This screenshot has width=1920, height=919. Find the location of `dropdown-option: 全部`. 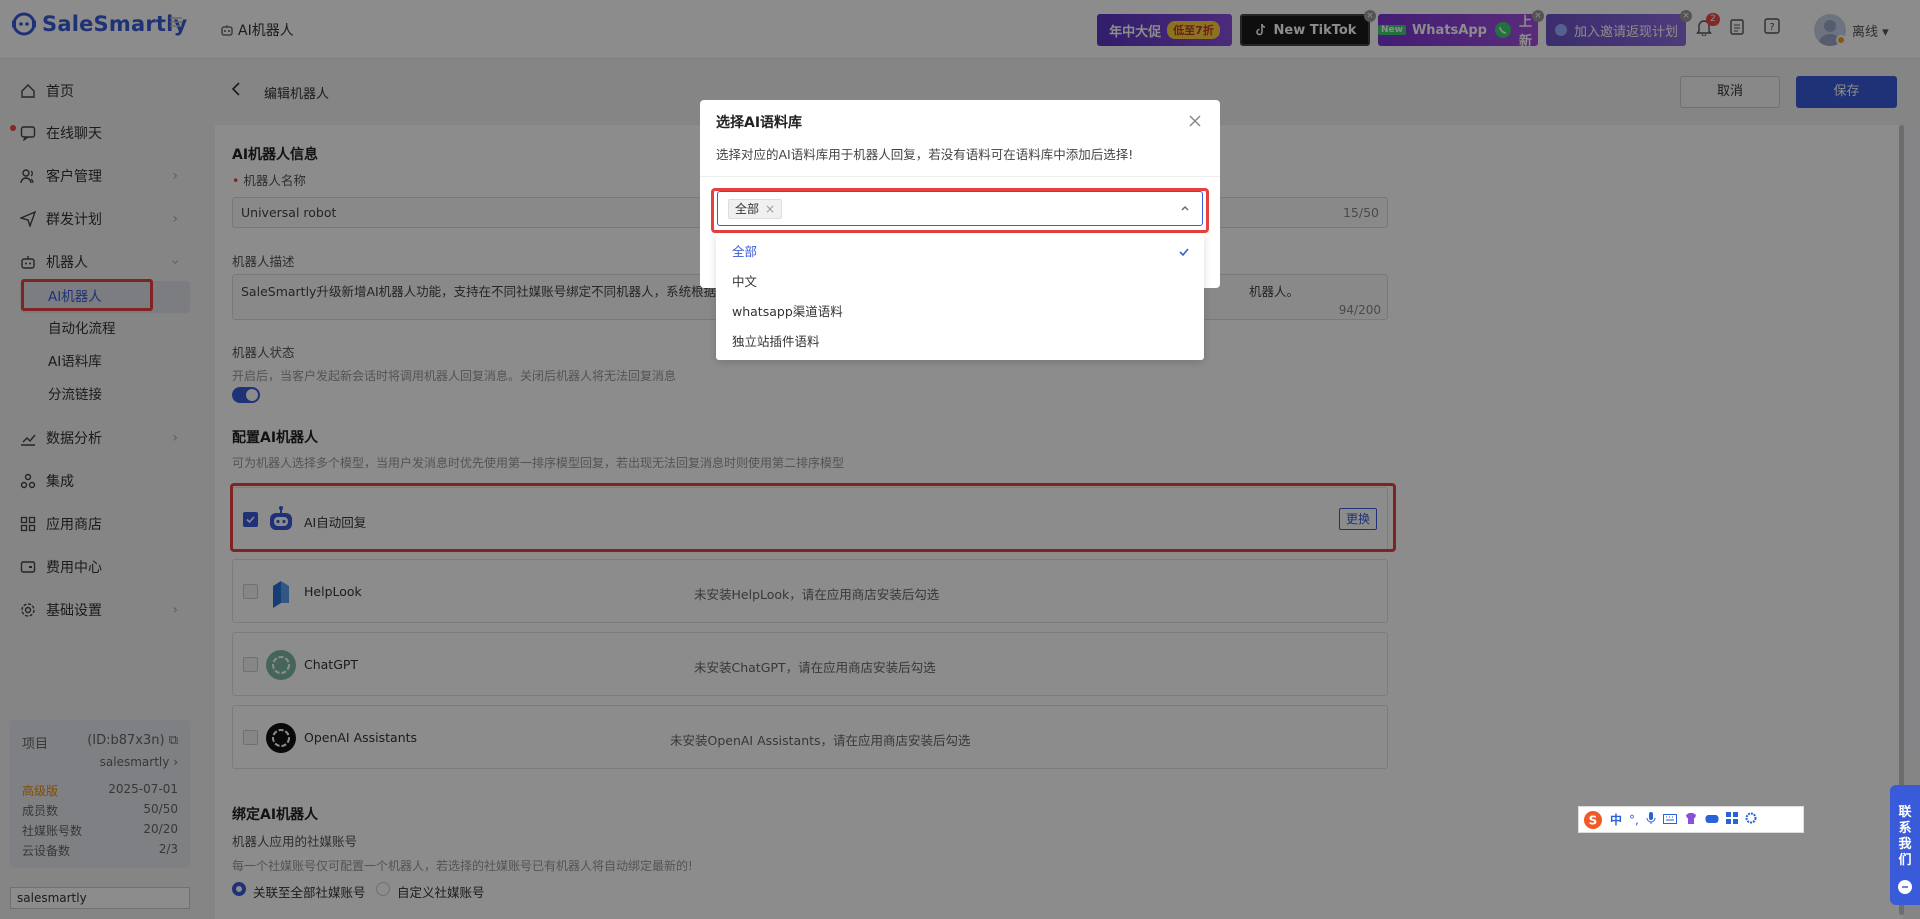

dropdown-option: 全部 is located at coordinates (960, 252).